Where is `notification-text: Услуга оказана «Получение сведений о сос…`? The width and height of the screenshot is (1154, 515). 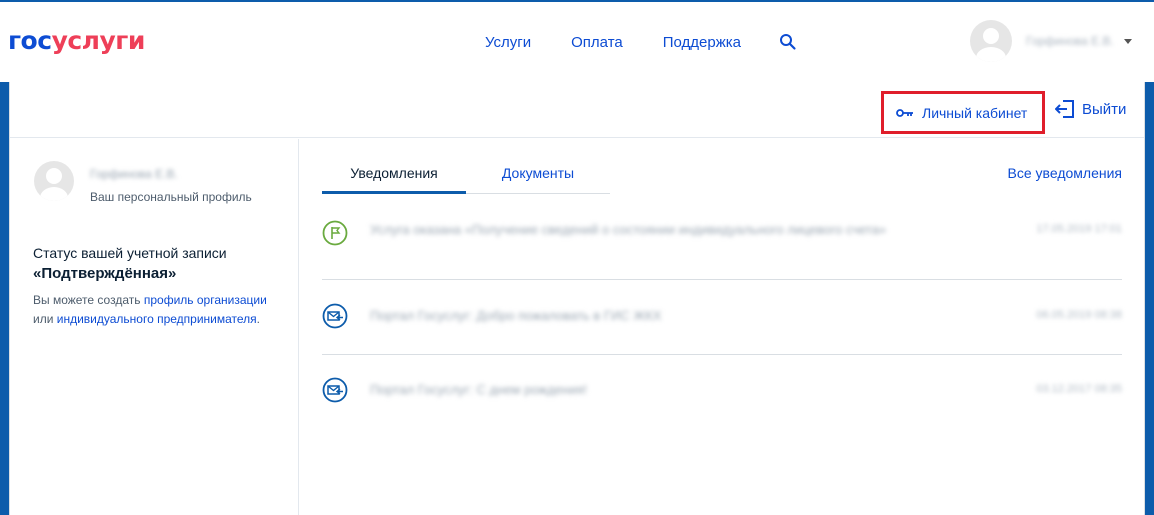
notification-text: Услуга оказана «Получение сведений о сос… is located at coordinates (628, 229).